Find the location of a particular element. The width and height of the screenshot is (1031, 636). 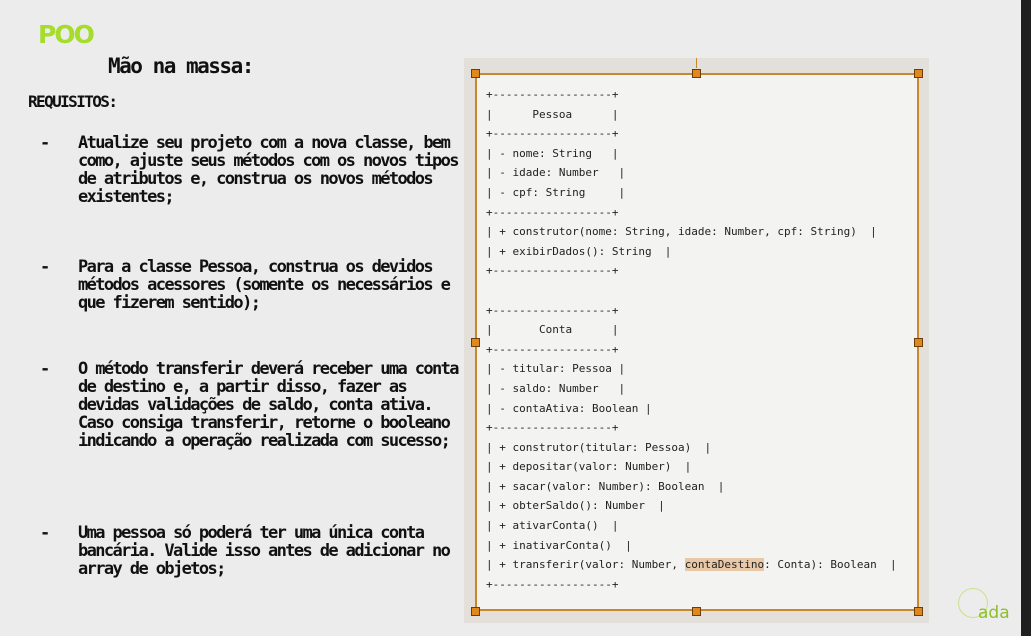

uml-line: | + ativarConta() | is located at coordinates (552, 526).